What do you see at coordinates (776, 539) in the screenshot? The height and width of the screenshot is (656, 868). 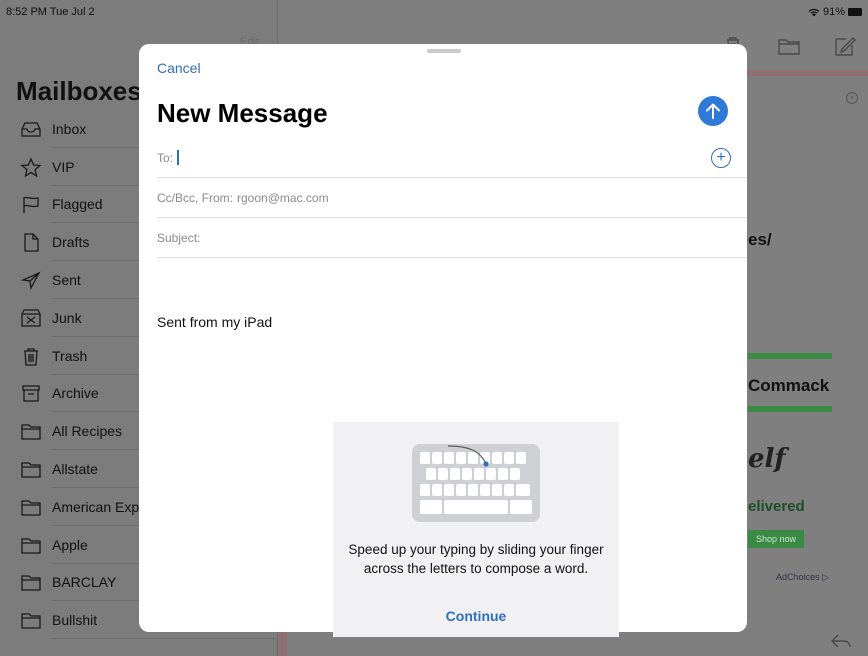 I see `shop-now-button: Shop now` at bounding box center [776, 539].